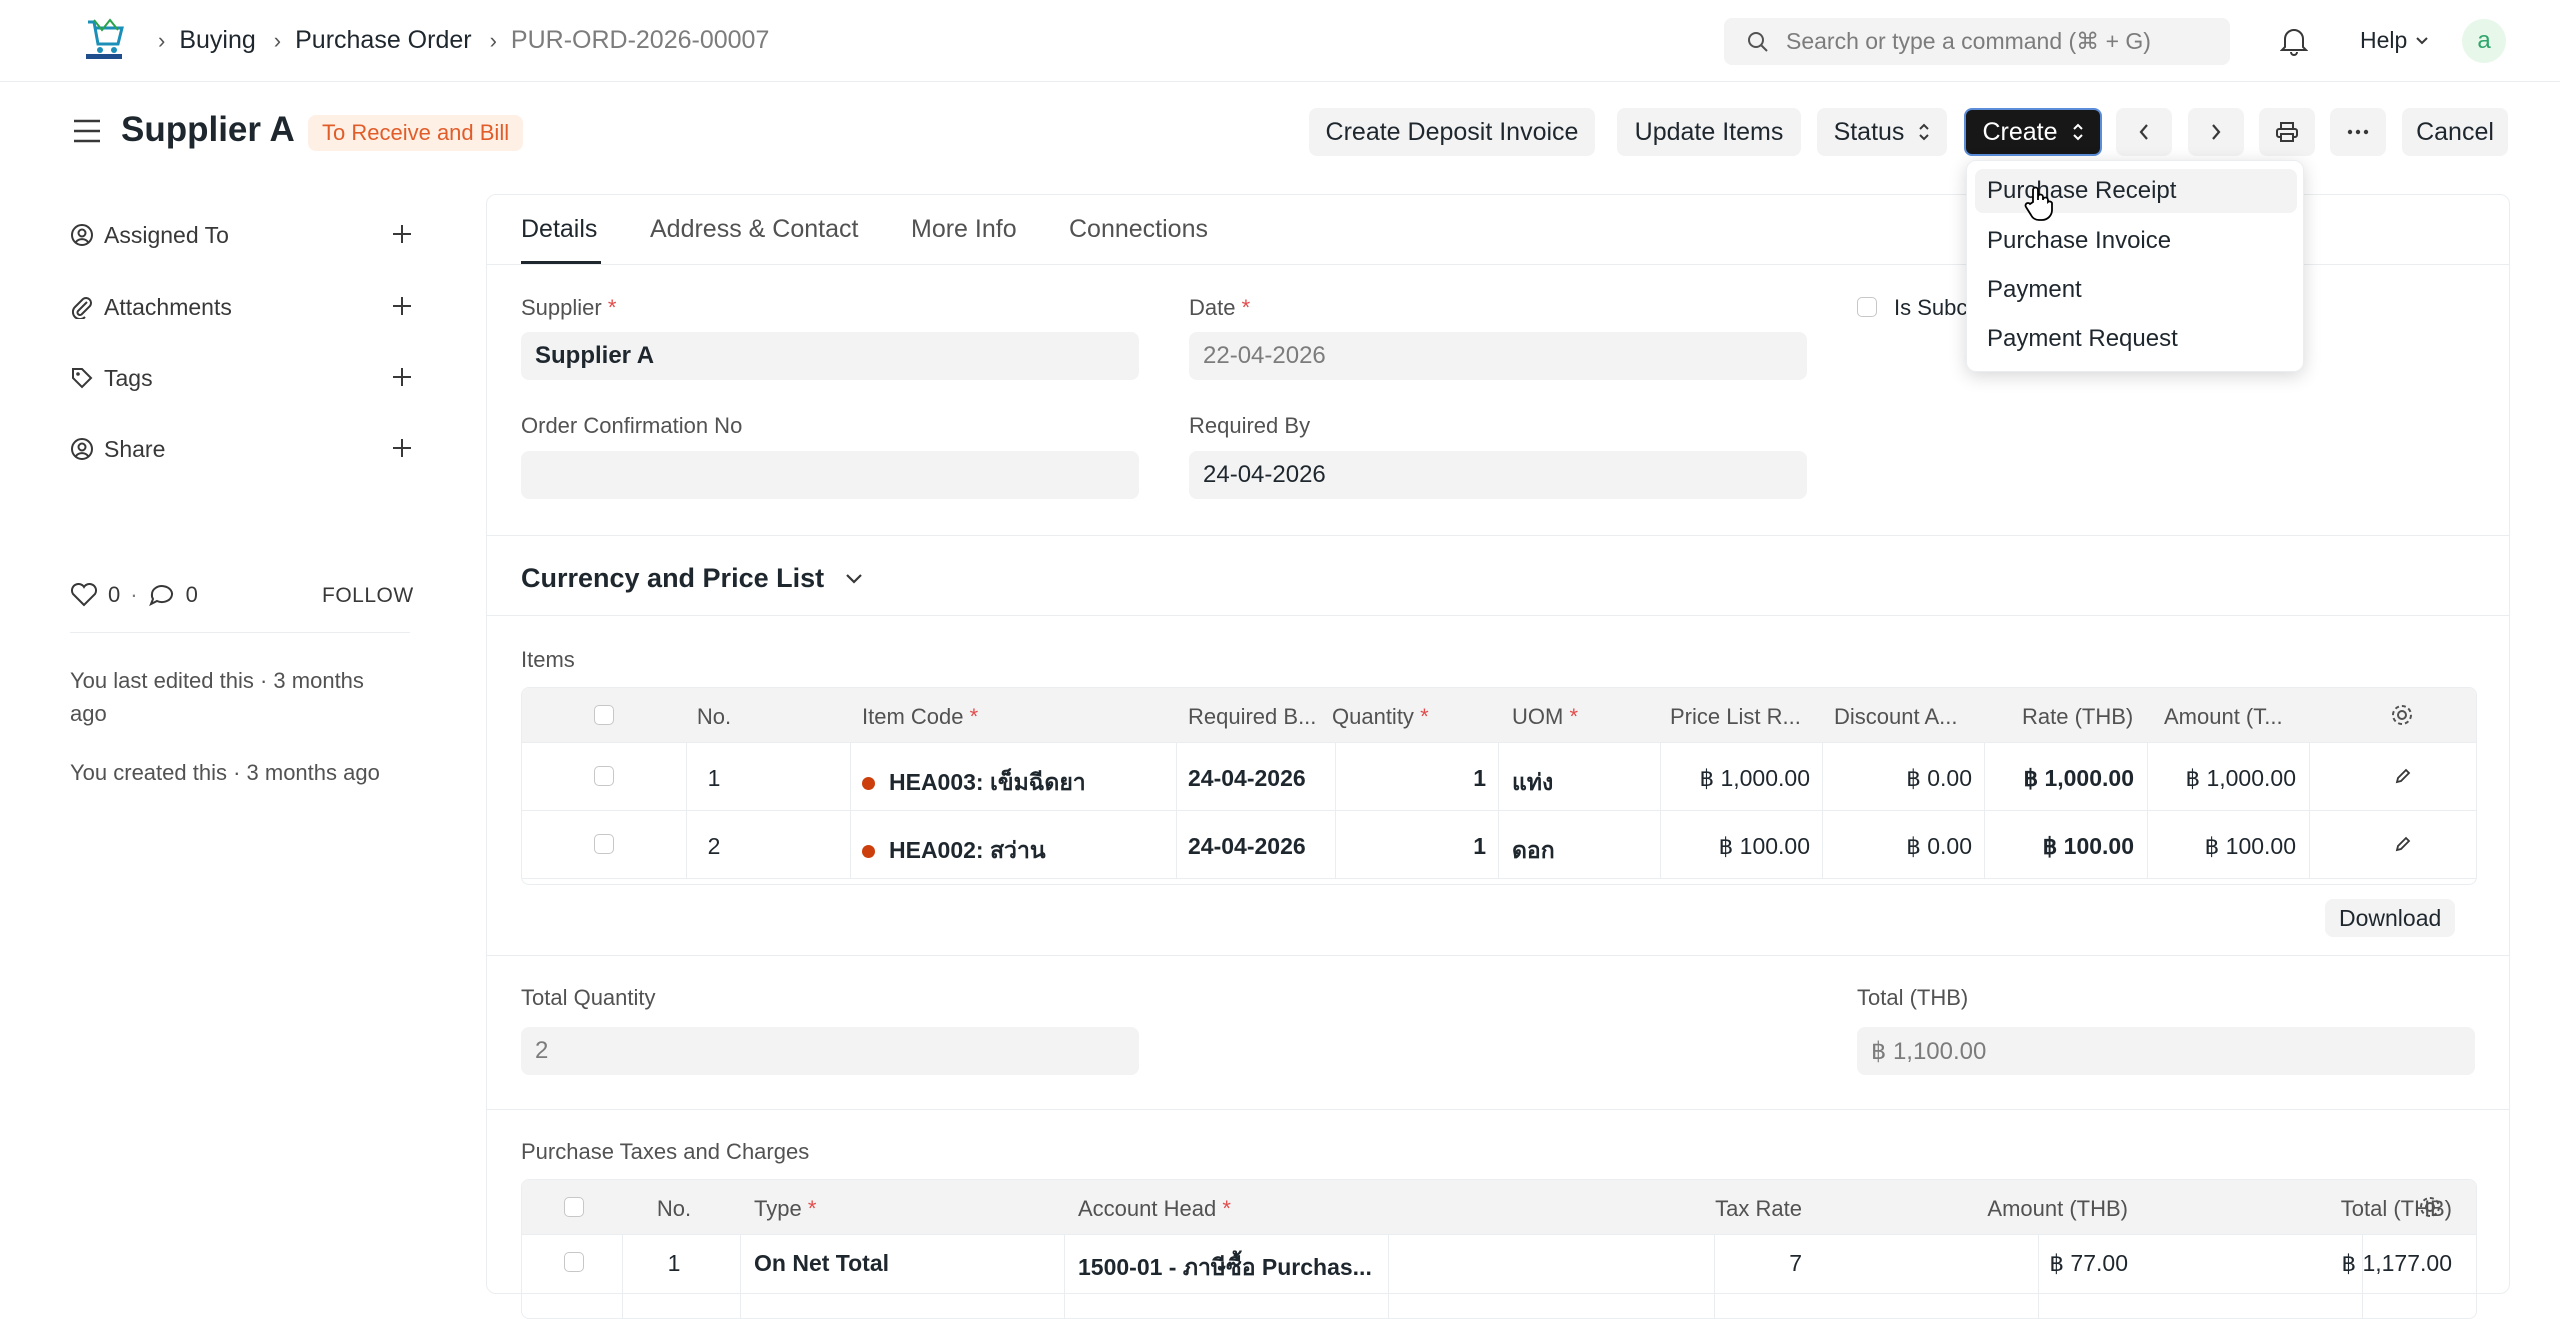  I want to click on breadcrumb-current: PUR-ORD-2026-00007, so click(640, 40).